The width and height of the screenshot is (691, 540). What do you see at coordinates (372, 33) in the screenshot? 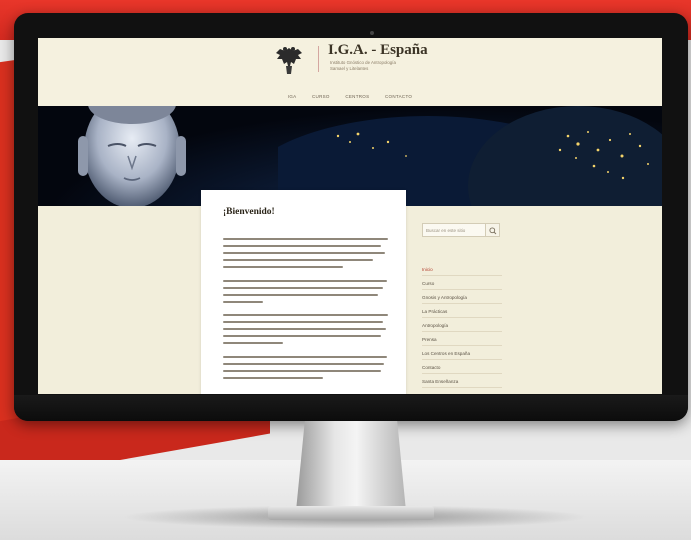
I see `camera-icon` at bounding box center [372, 33].